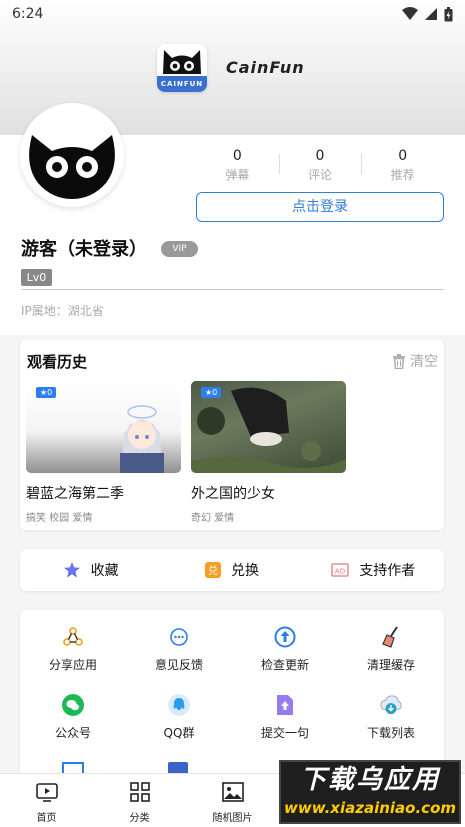  I want to click on download-icon, so click(391, 705).